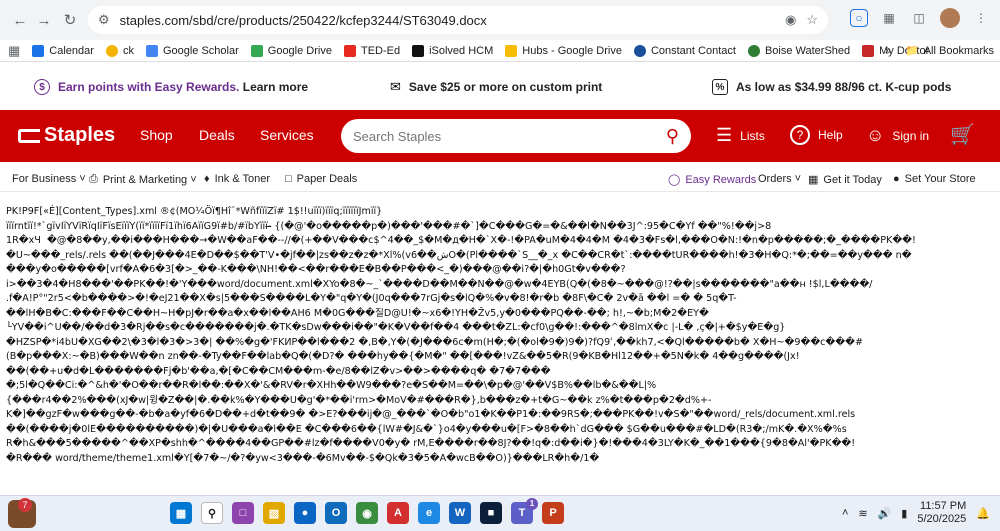  I want to click on kcup-promo-text: As low as $34.99 88/96 ct. K-cup pods, so click(843, 87).